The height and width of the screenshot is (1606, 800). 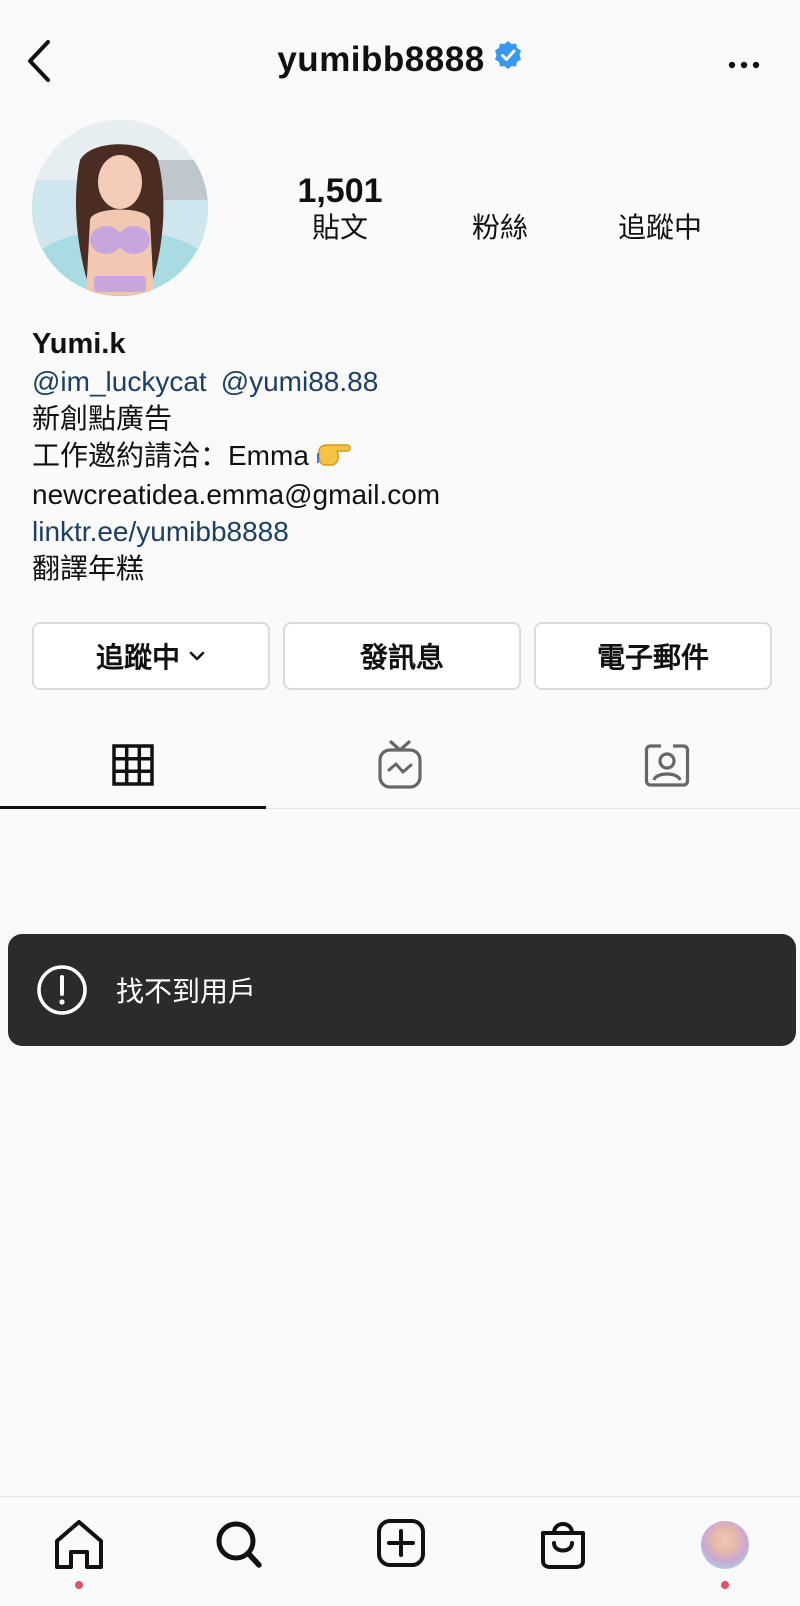 What do you see at coordinates (340, 191) in the screenshot?
I see `posts-count: 1,501` at bounding box center [340, 191].